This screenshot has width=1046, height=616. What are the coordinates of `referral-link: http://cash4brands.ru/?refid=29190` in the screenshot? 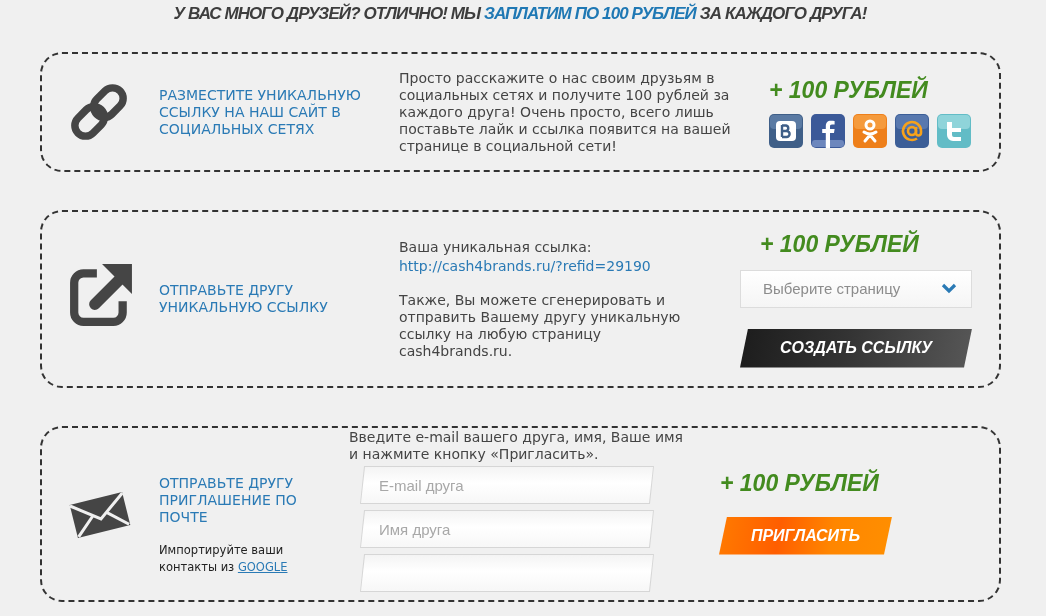 It's located at (525, 266).